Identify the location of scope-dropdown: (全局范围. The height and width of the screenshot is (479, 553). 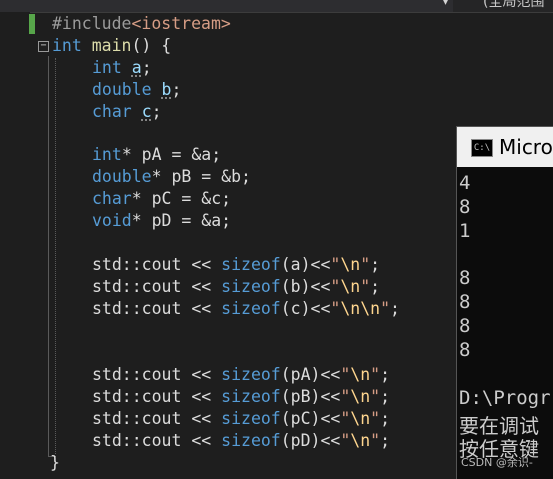
(503, 6).